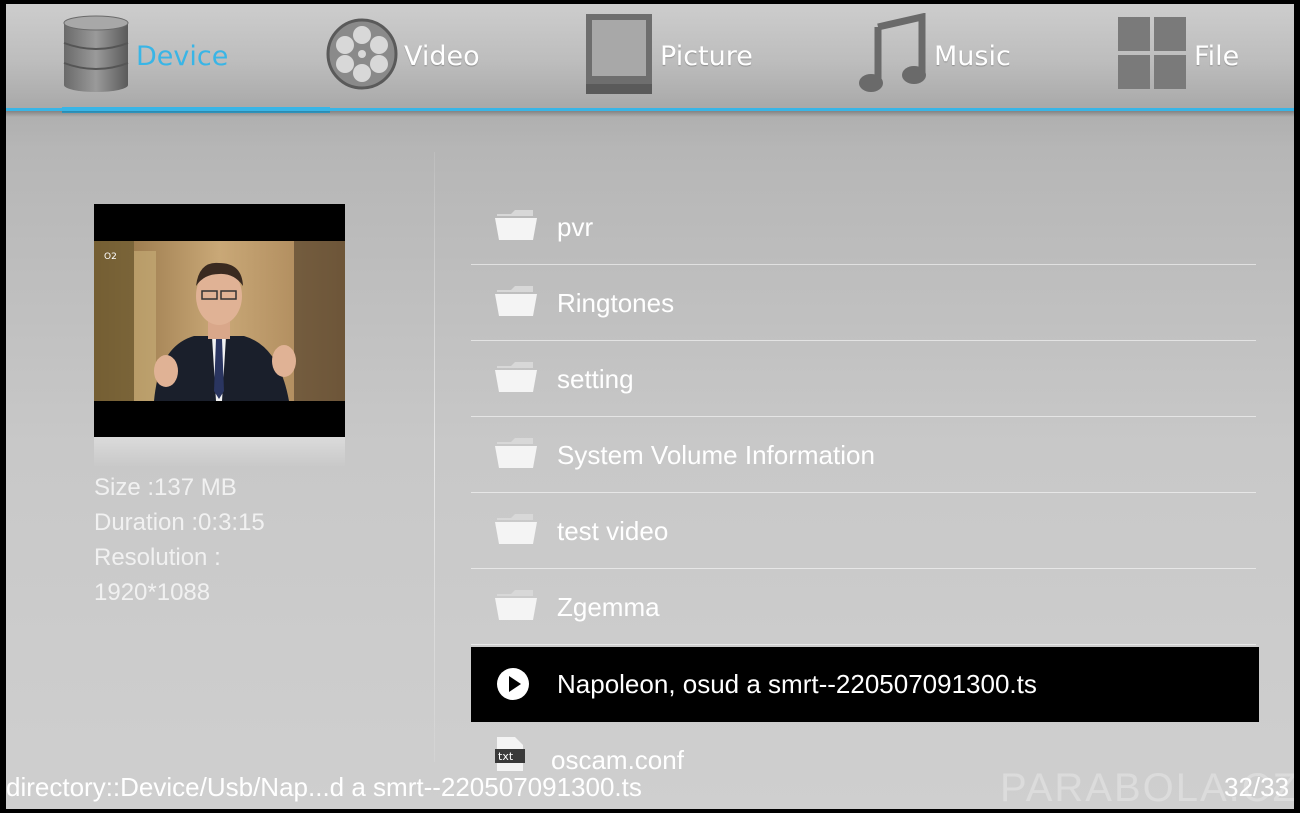 The height and width of the screenshot is (813, 1300). What do you see at coordinates (706, 56) in the screenshot?
I see `tab-label: Picture` at bounding box center [706, 56].